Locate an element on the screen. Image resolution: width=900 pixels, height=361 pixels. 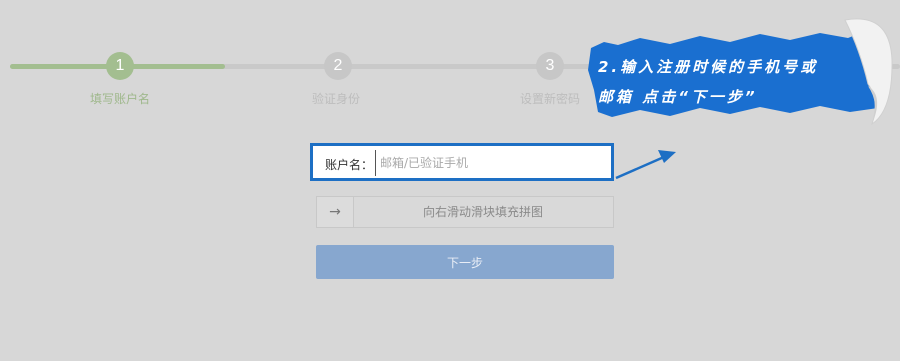
annotation-line-1: 2.输入注册时候的手机号或 is located at coordinates (708, 67).